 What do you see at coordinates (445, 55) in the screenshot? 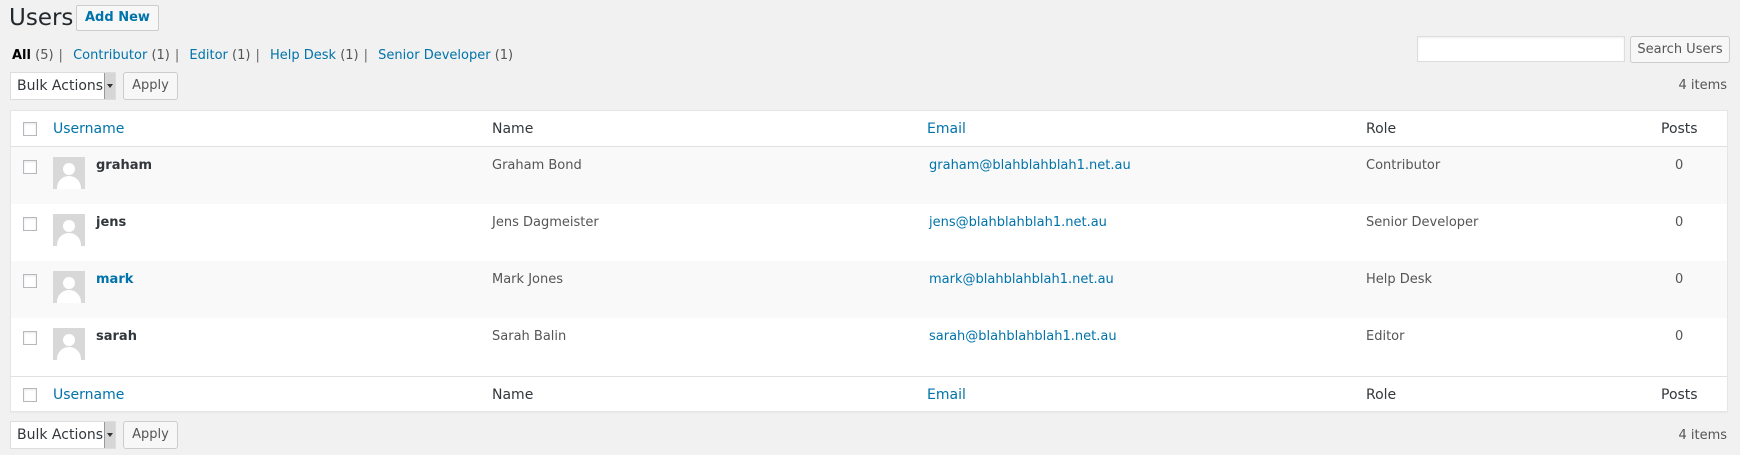
I see `filter-senior-developer: Senior Developer (1)` at bounding box center [445, 55].